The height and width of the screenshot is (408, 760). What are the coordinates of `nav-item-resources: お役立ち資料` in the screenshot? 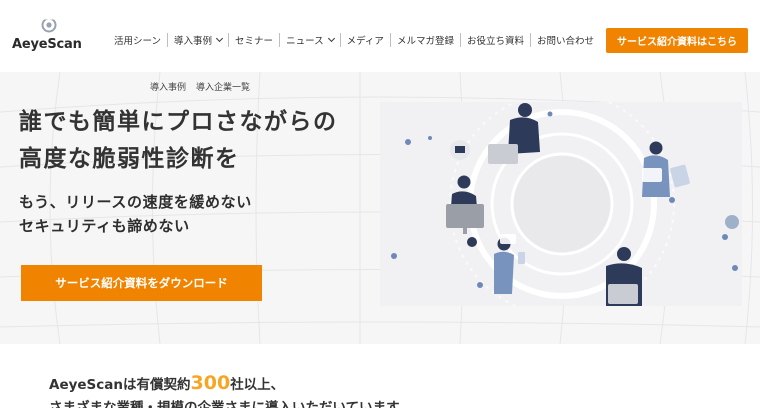 It's located at (494, 40).